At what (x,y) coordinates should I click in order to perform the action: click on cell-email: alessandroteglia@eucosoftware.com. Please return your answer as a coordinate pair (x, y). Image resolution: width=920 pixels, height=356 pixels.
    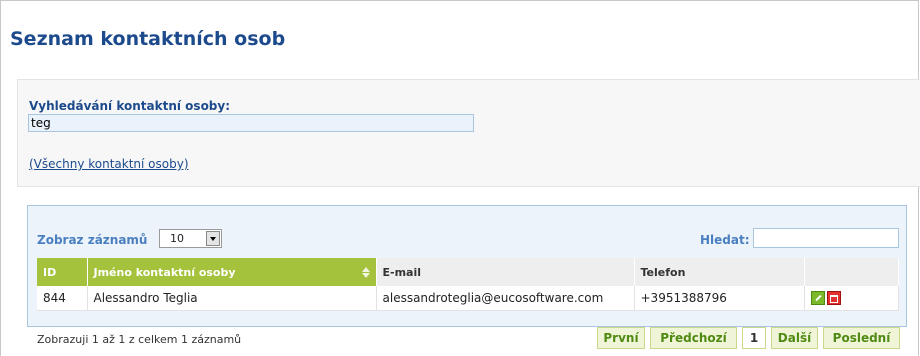
    Looking at the image, I should click on (505, 298).